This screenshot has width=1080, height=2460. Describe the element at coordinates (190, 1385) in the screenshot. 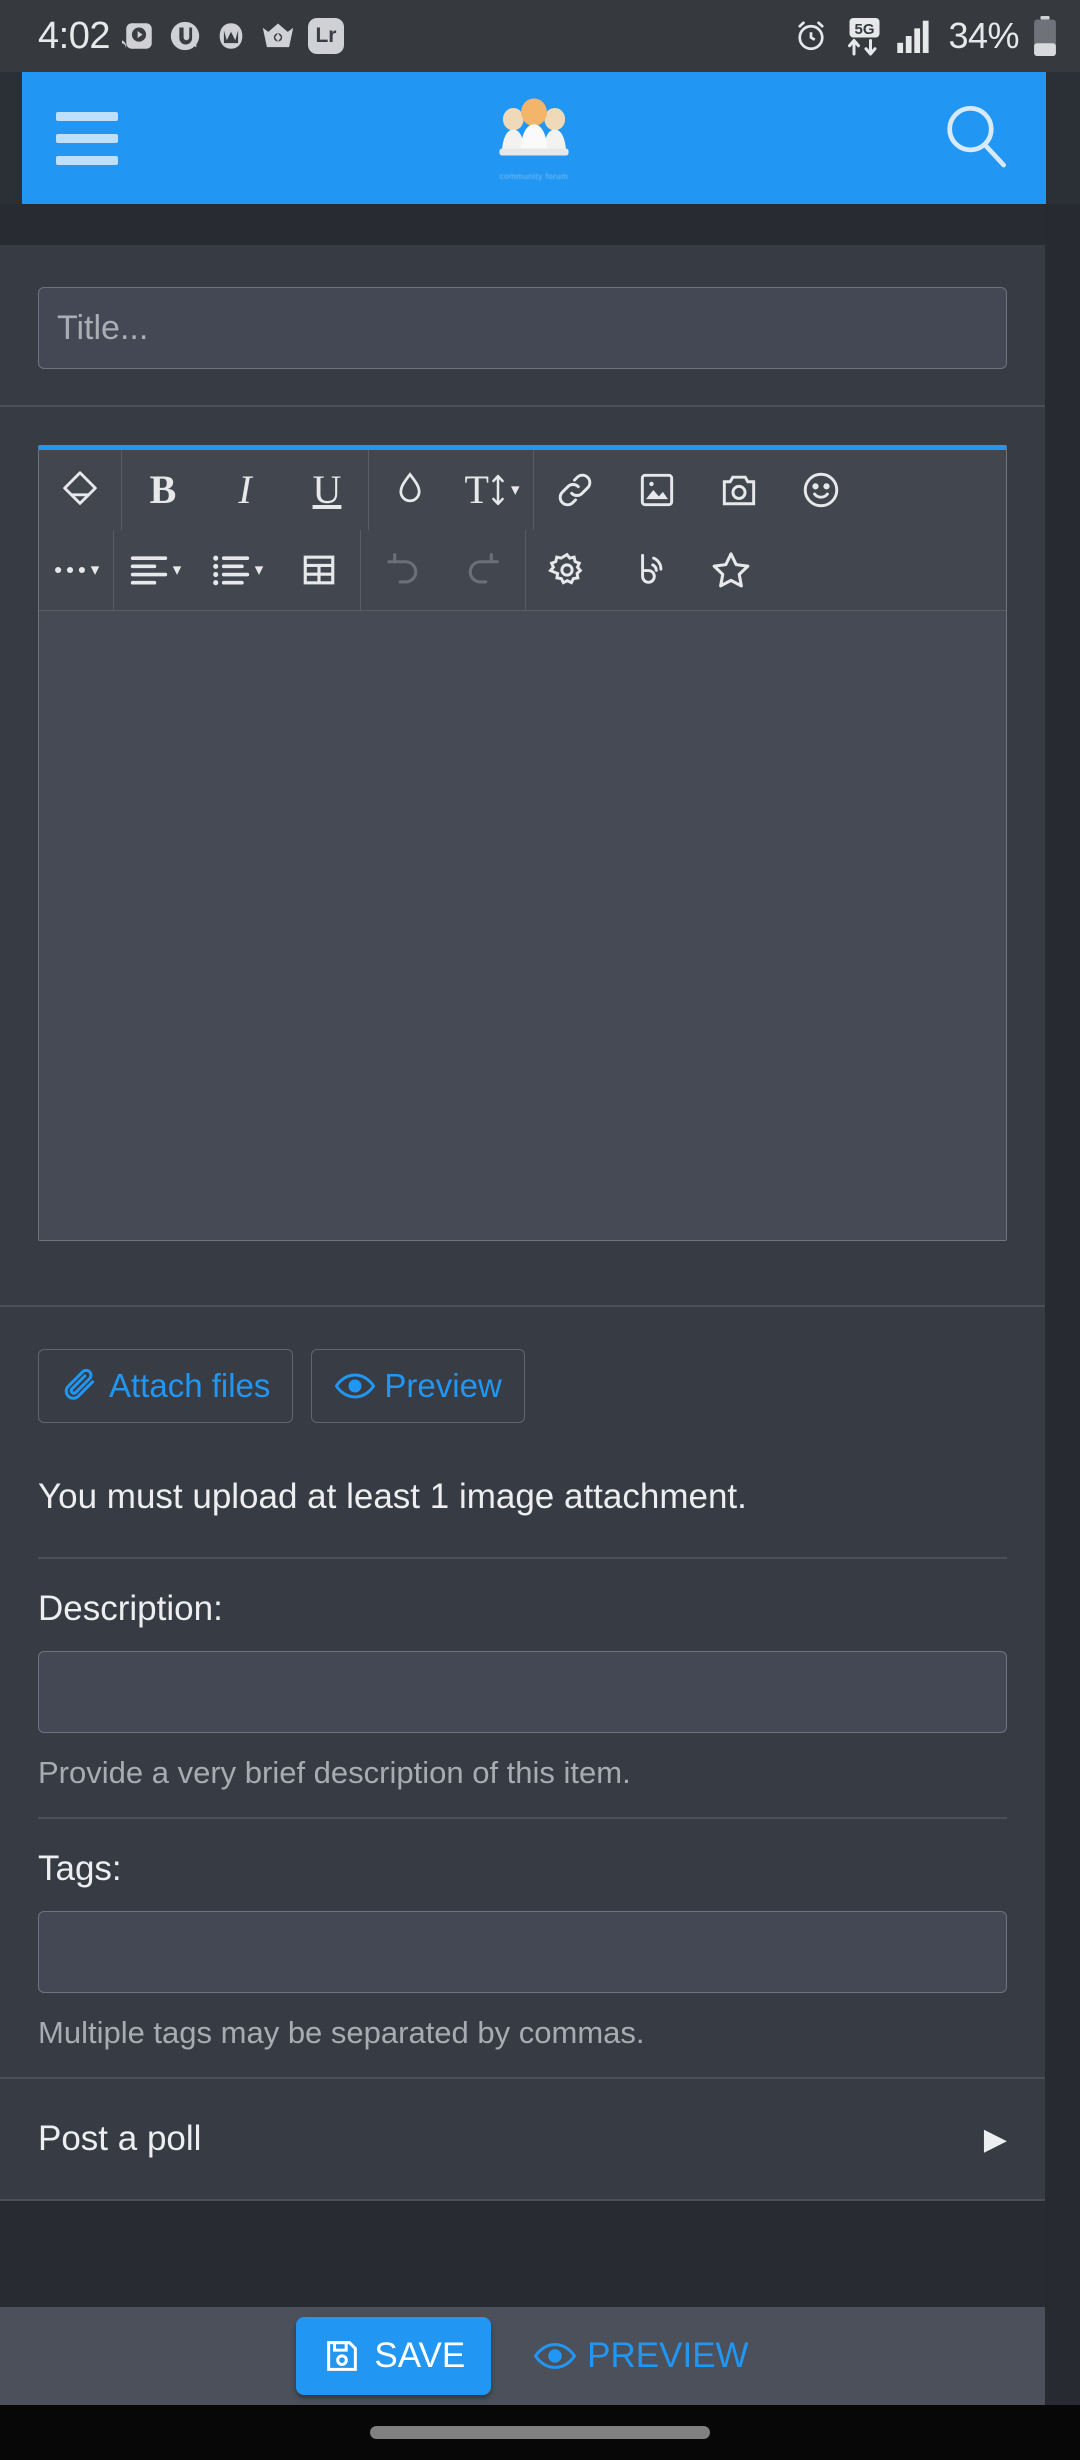

I see `attach-files-label: Attach files` at that location.